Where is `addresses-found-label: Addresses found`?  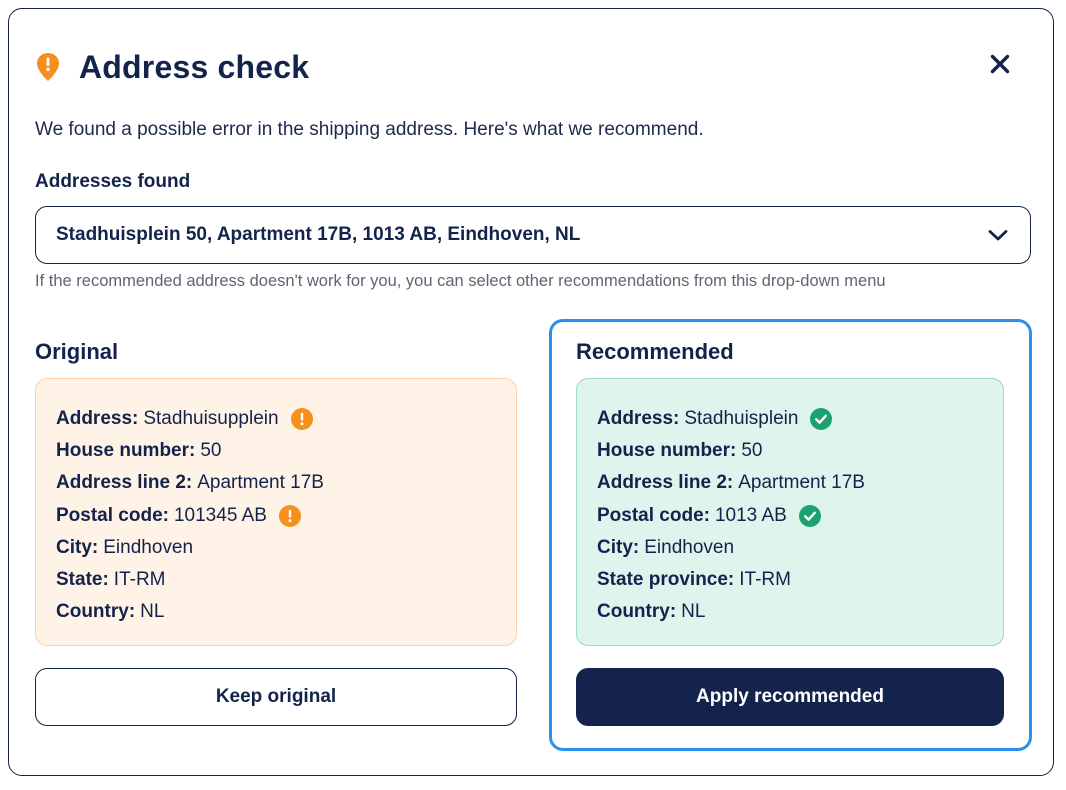
addresses-found-label: Addresses found is located at coordinates (113, 181).